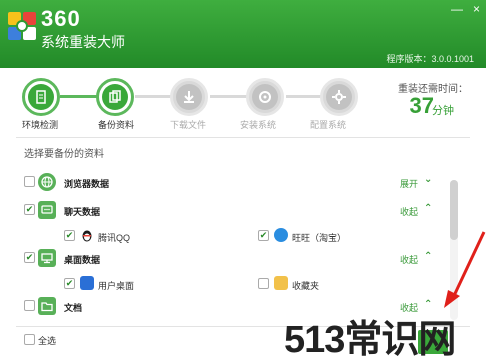 This screenshot has height=360, width=486. I want to click on step-configure, so click(339, 97).